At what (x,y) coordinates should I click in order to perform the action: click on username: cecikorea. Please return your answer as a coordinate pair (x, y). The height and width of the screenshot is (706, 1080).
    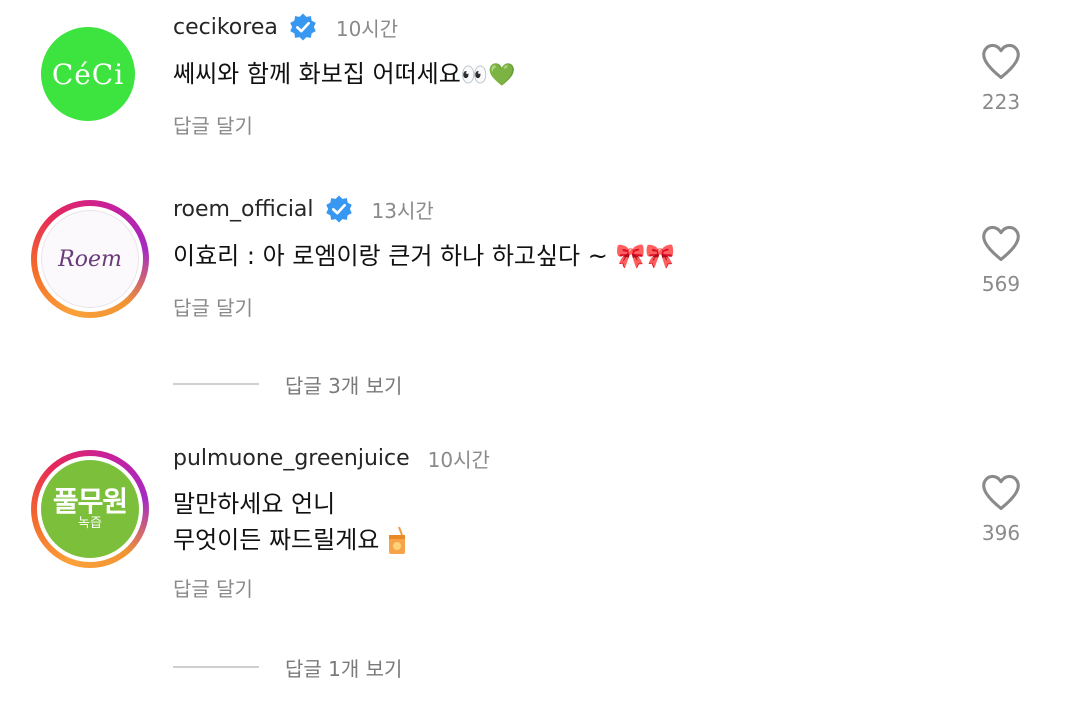
    Looking at the image, I should click on (225, 27).